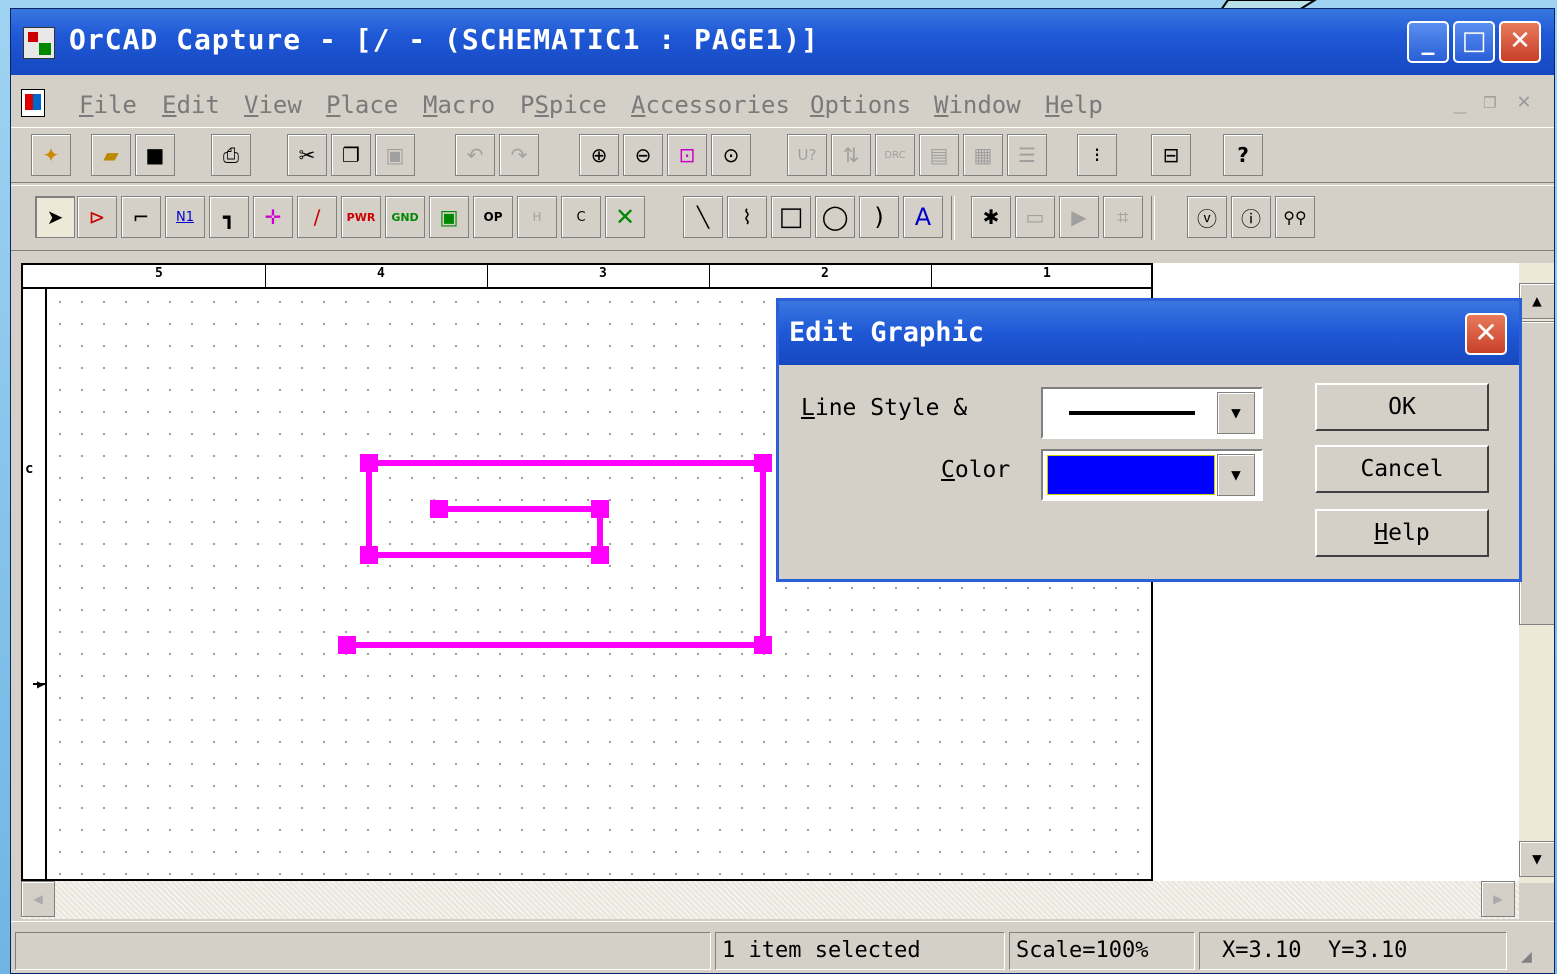 This screenshot has width=1557, height=974. I want to click on place-hierarchical-block-button: ▣, so click(449, 217).